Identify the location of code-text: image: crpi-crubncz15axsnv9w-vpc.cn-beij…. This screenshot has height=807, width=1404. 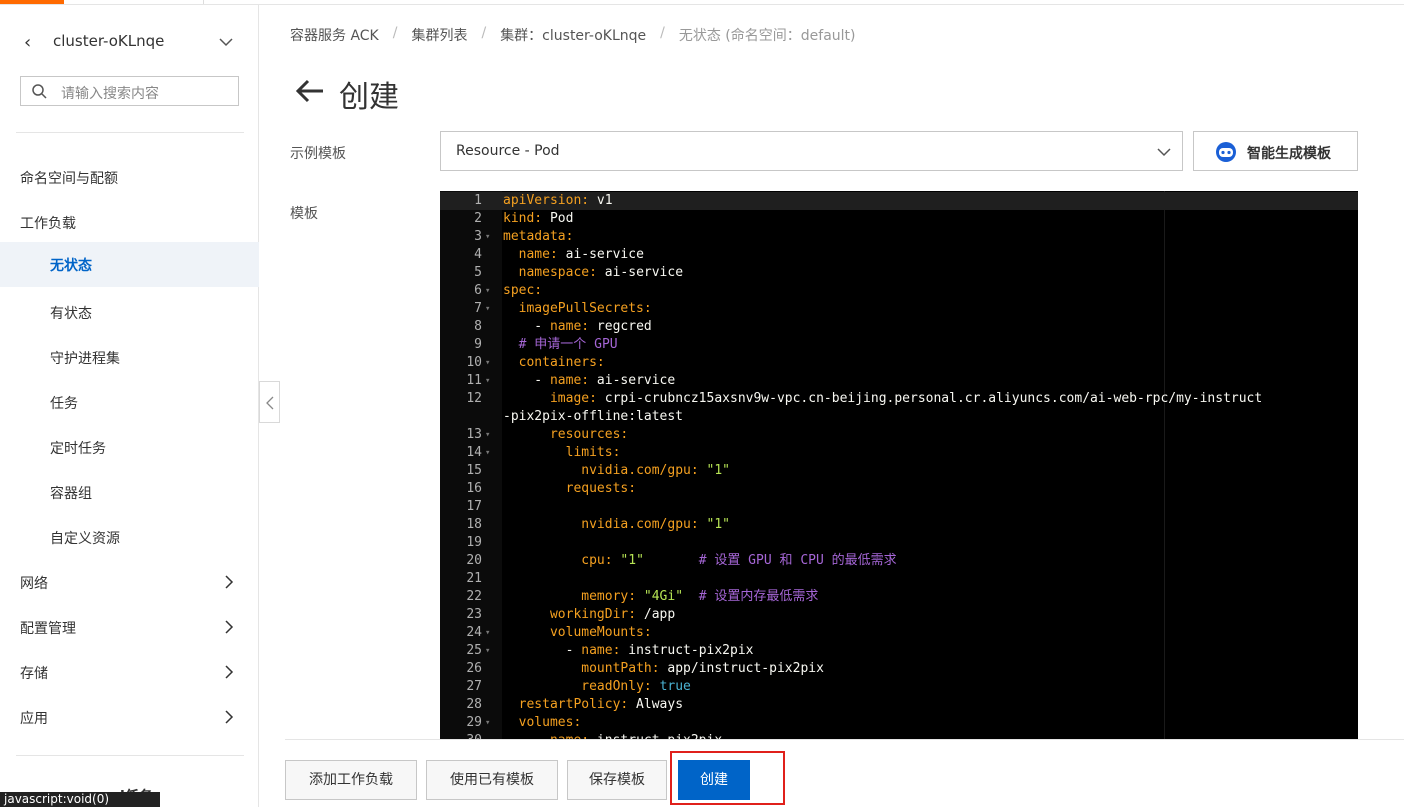
(906, 398).